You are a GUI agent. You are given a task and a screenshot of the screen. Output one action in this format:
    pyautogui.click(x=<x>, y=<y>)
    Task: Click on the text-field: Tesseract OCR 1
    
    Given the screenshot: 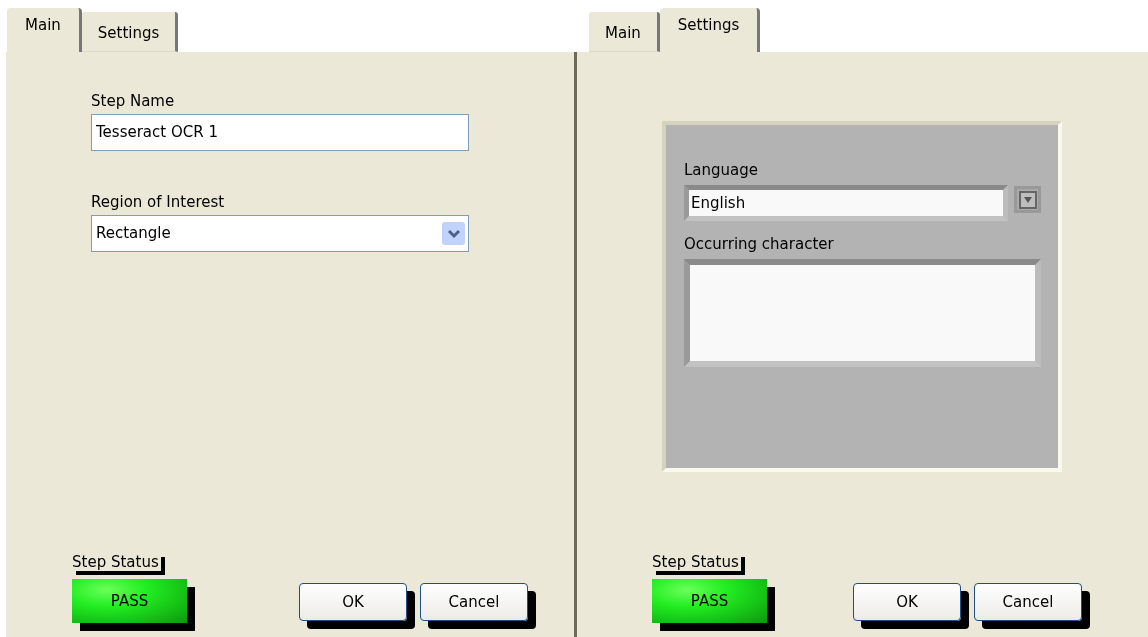 What is the action you would take?
    pyautogui.click(x=280, y=132)
    